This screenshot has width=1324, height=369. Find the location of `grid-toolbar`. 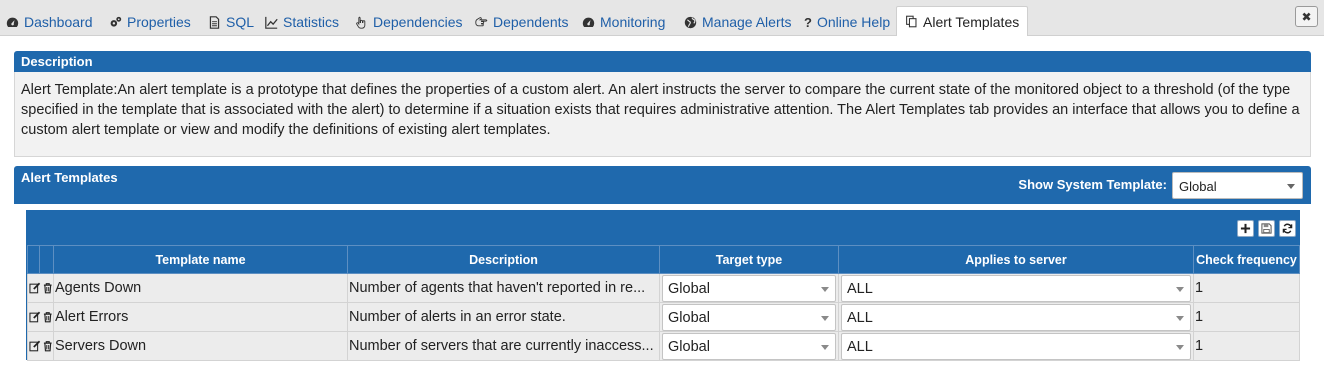

grid-toolbar is located at coordinates (663, 228).